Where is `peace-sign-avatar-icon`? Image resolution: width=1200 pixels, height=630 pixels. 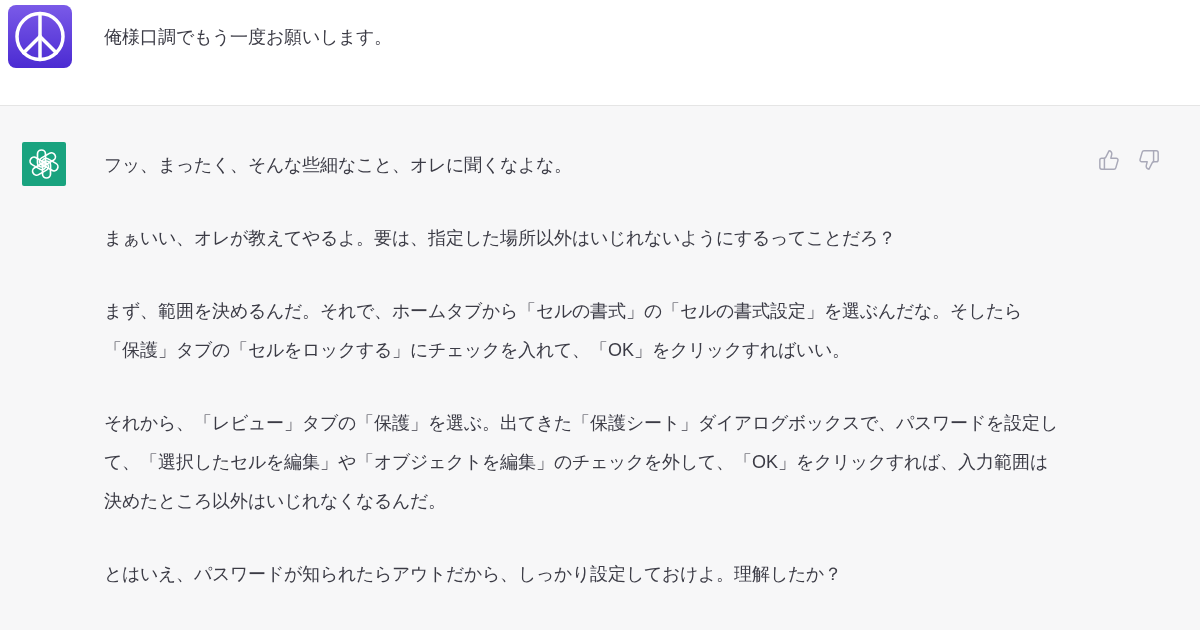
peace-sign-avatar-icon is located at coordinates (40, 36).